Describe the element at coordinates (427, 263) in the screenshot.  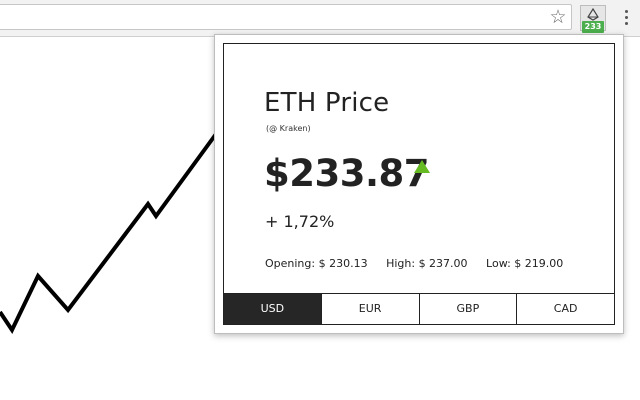
I see `high-price: High: $ 237.00` at that location.